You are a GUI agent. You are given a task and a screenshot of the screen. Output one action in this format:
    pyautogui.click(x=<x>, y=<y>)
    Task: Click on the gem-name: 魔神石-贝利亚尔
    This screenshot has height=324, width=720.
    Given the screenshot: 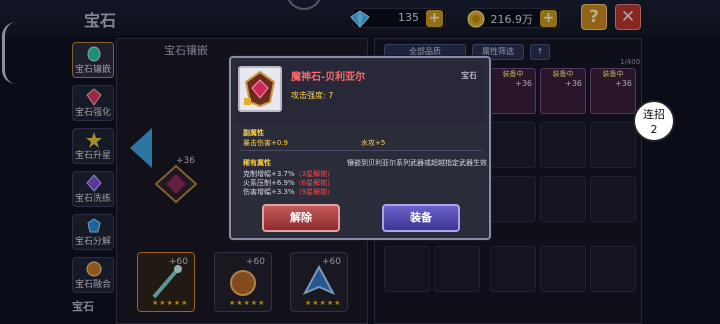 What is the action you would take?
    pyautogui.click(x=328, y=77)
    